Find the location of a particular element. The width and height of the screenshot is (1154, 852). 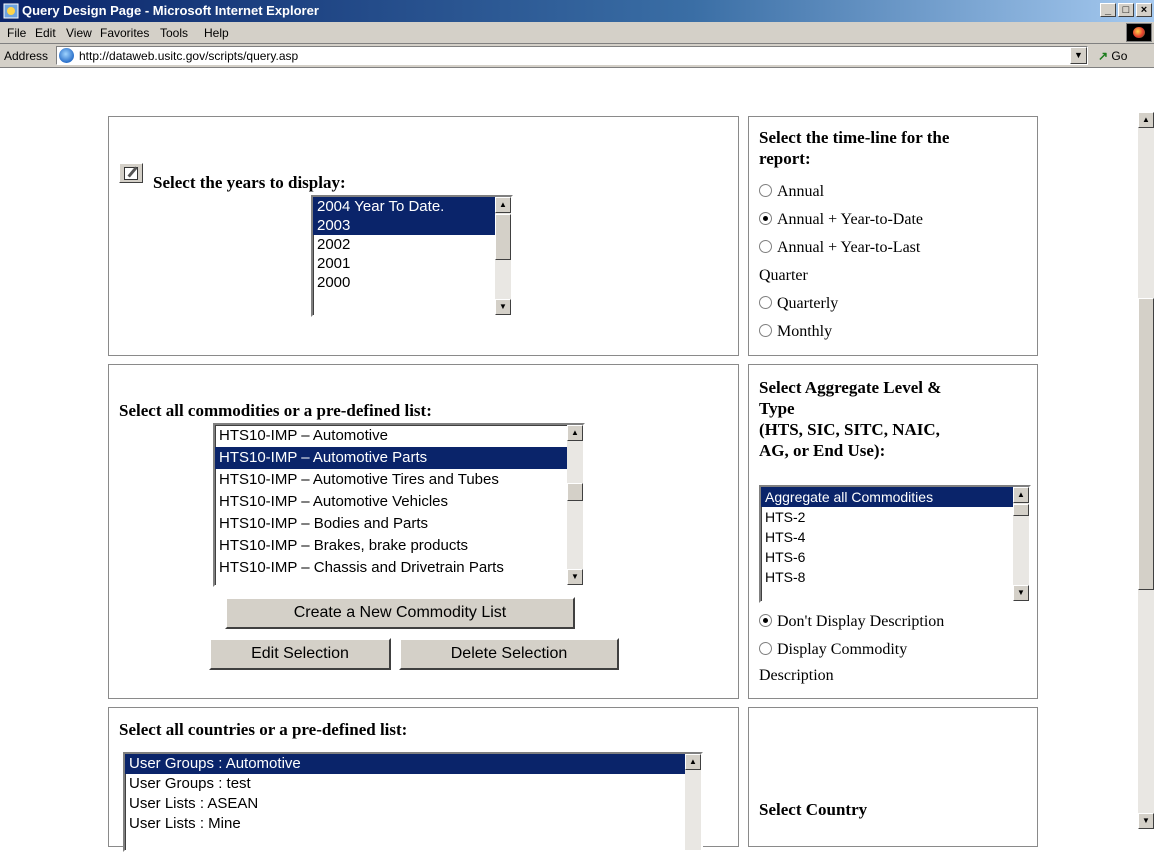

timeline-option-label: Monthly is located at coordinates (805, 331).